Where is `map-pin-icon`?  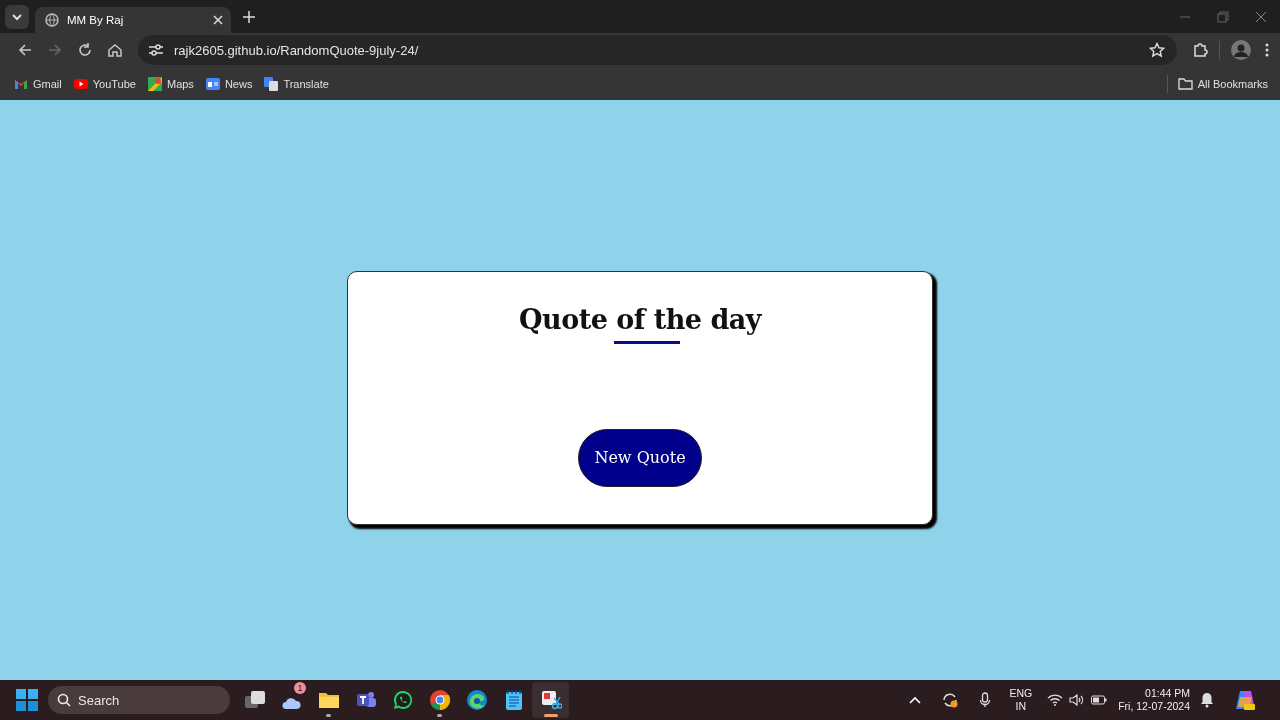
map-pin-icon is located at coordinates (154, 83).